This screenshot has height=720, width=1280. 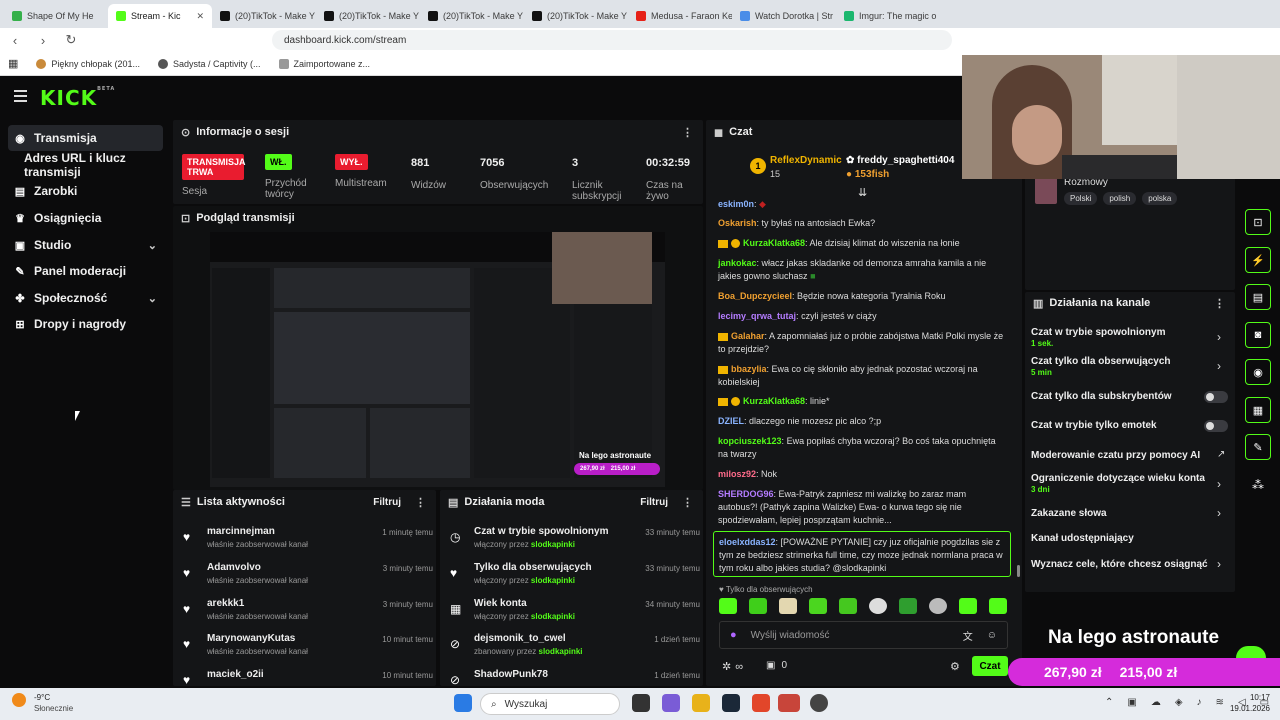 What do you see at coordinates (641, 703) in the screenshot?
I see `task-view-icon` at bounding box center [641, 703].